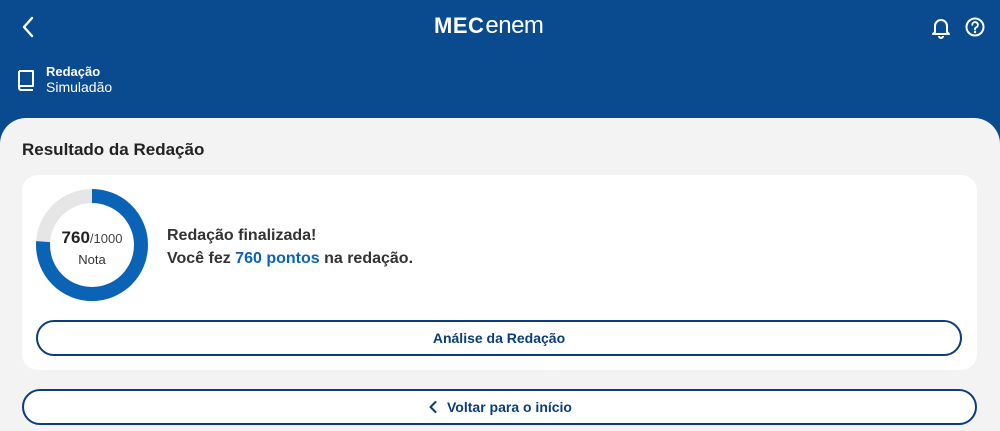 The image size is (1000, 431). Describe the element at coordinates (509, 407) in the screenshot. I see `back-home-button-label: Voltar para o início` at that location.